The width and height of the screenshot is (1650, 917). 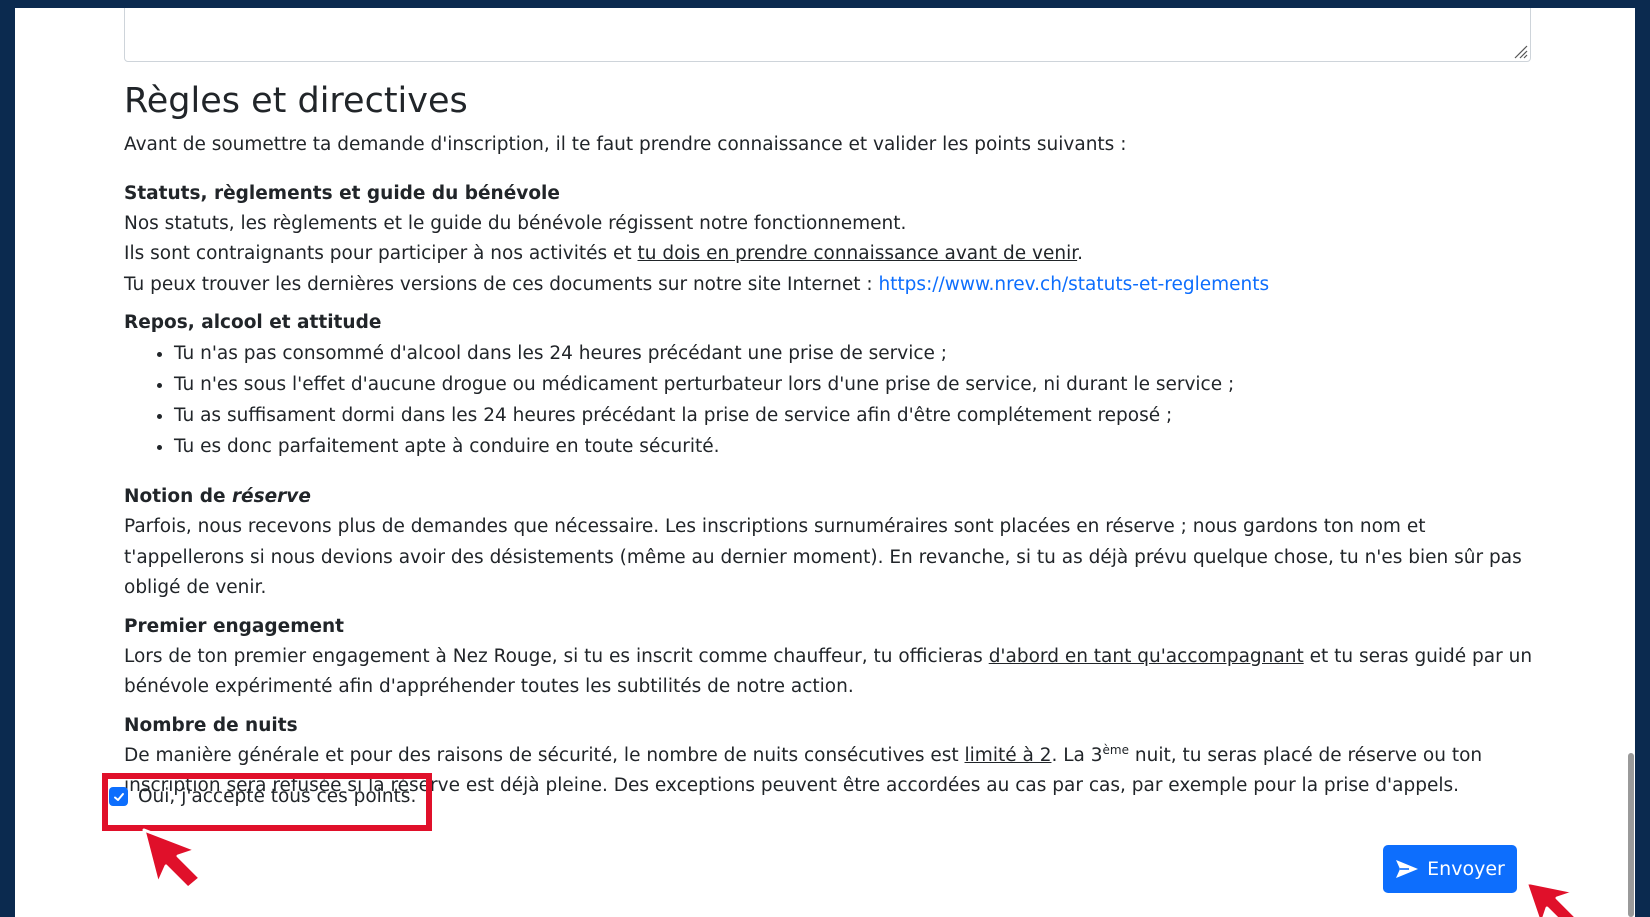 What do you see at coordinates (1008, 755) in the screenshot?
I see `nuits-underline: limité à 2` at bounding box center [1008, 755].